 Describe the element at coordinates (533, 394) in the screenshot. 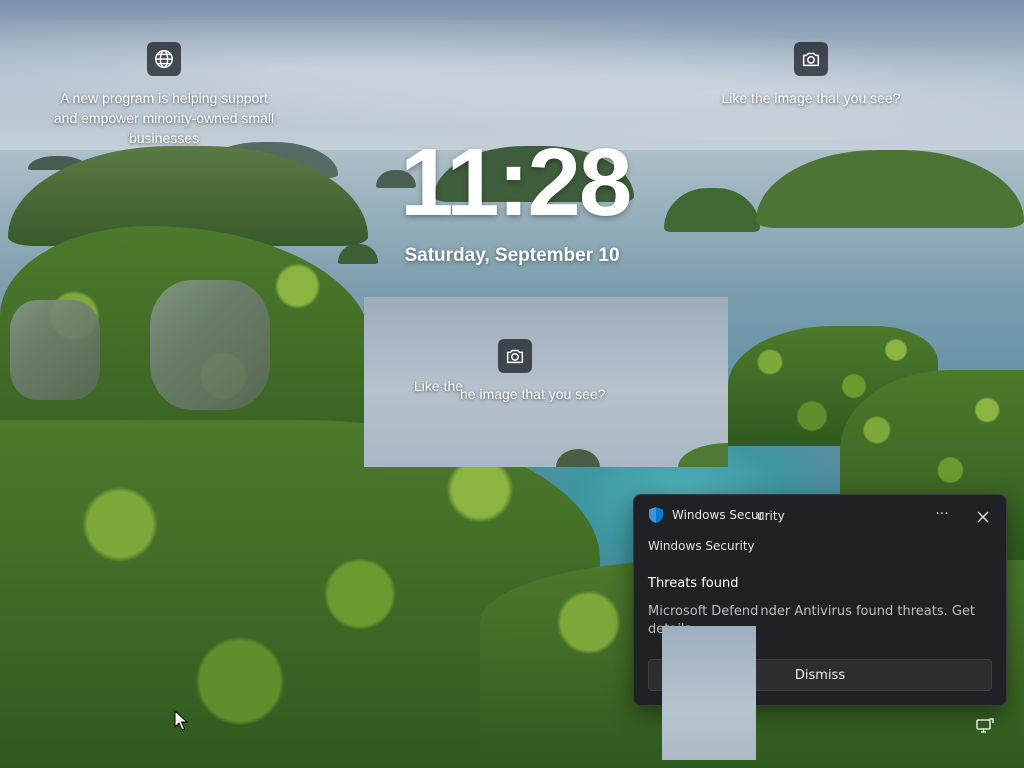

I see `ghost-caption-right: he image that you see?` at that location.